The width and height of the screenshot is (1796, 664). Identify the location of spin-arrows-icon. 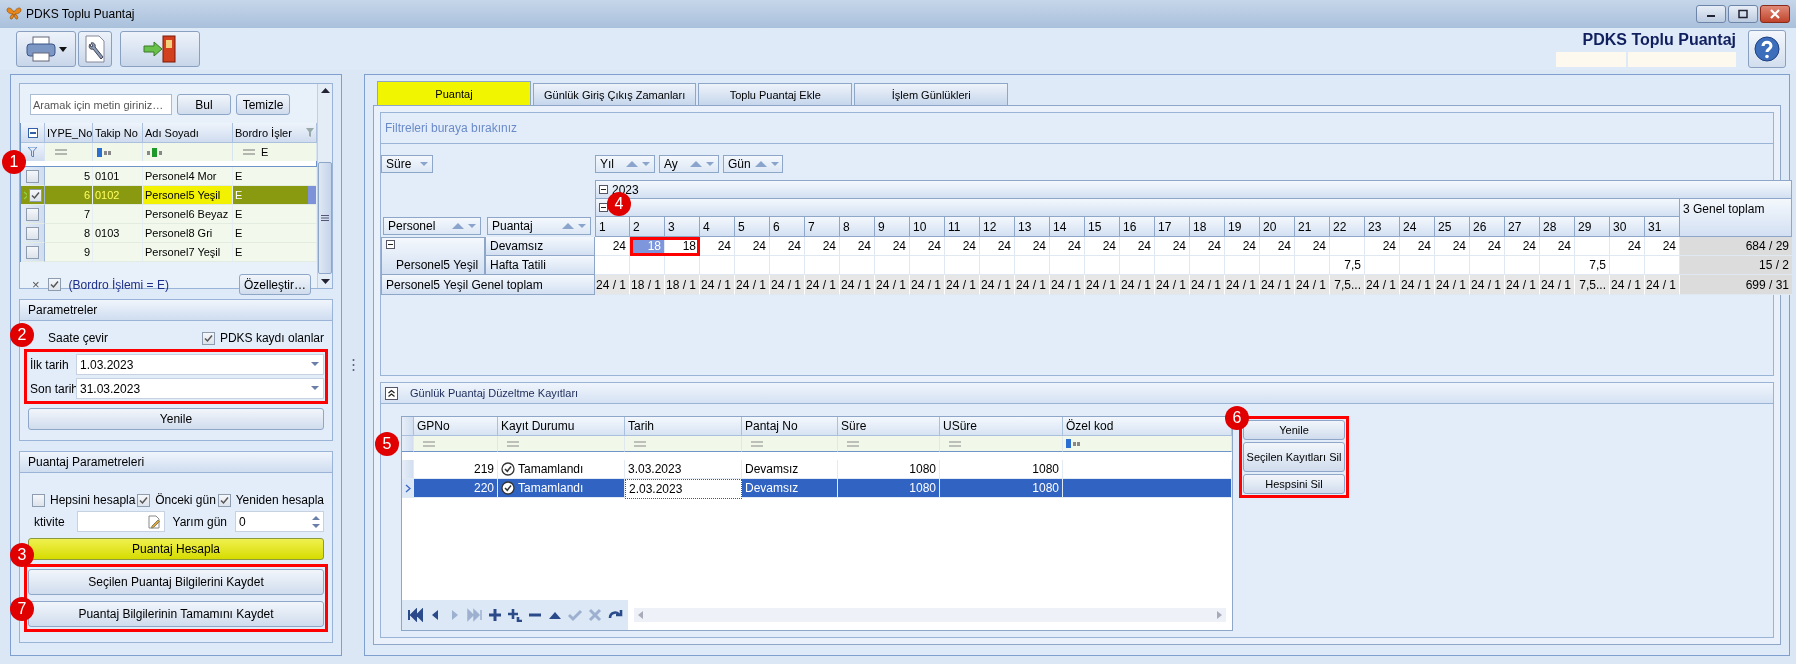
(316, 521).